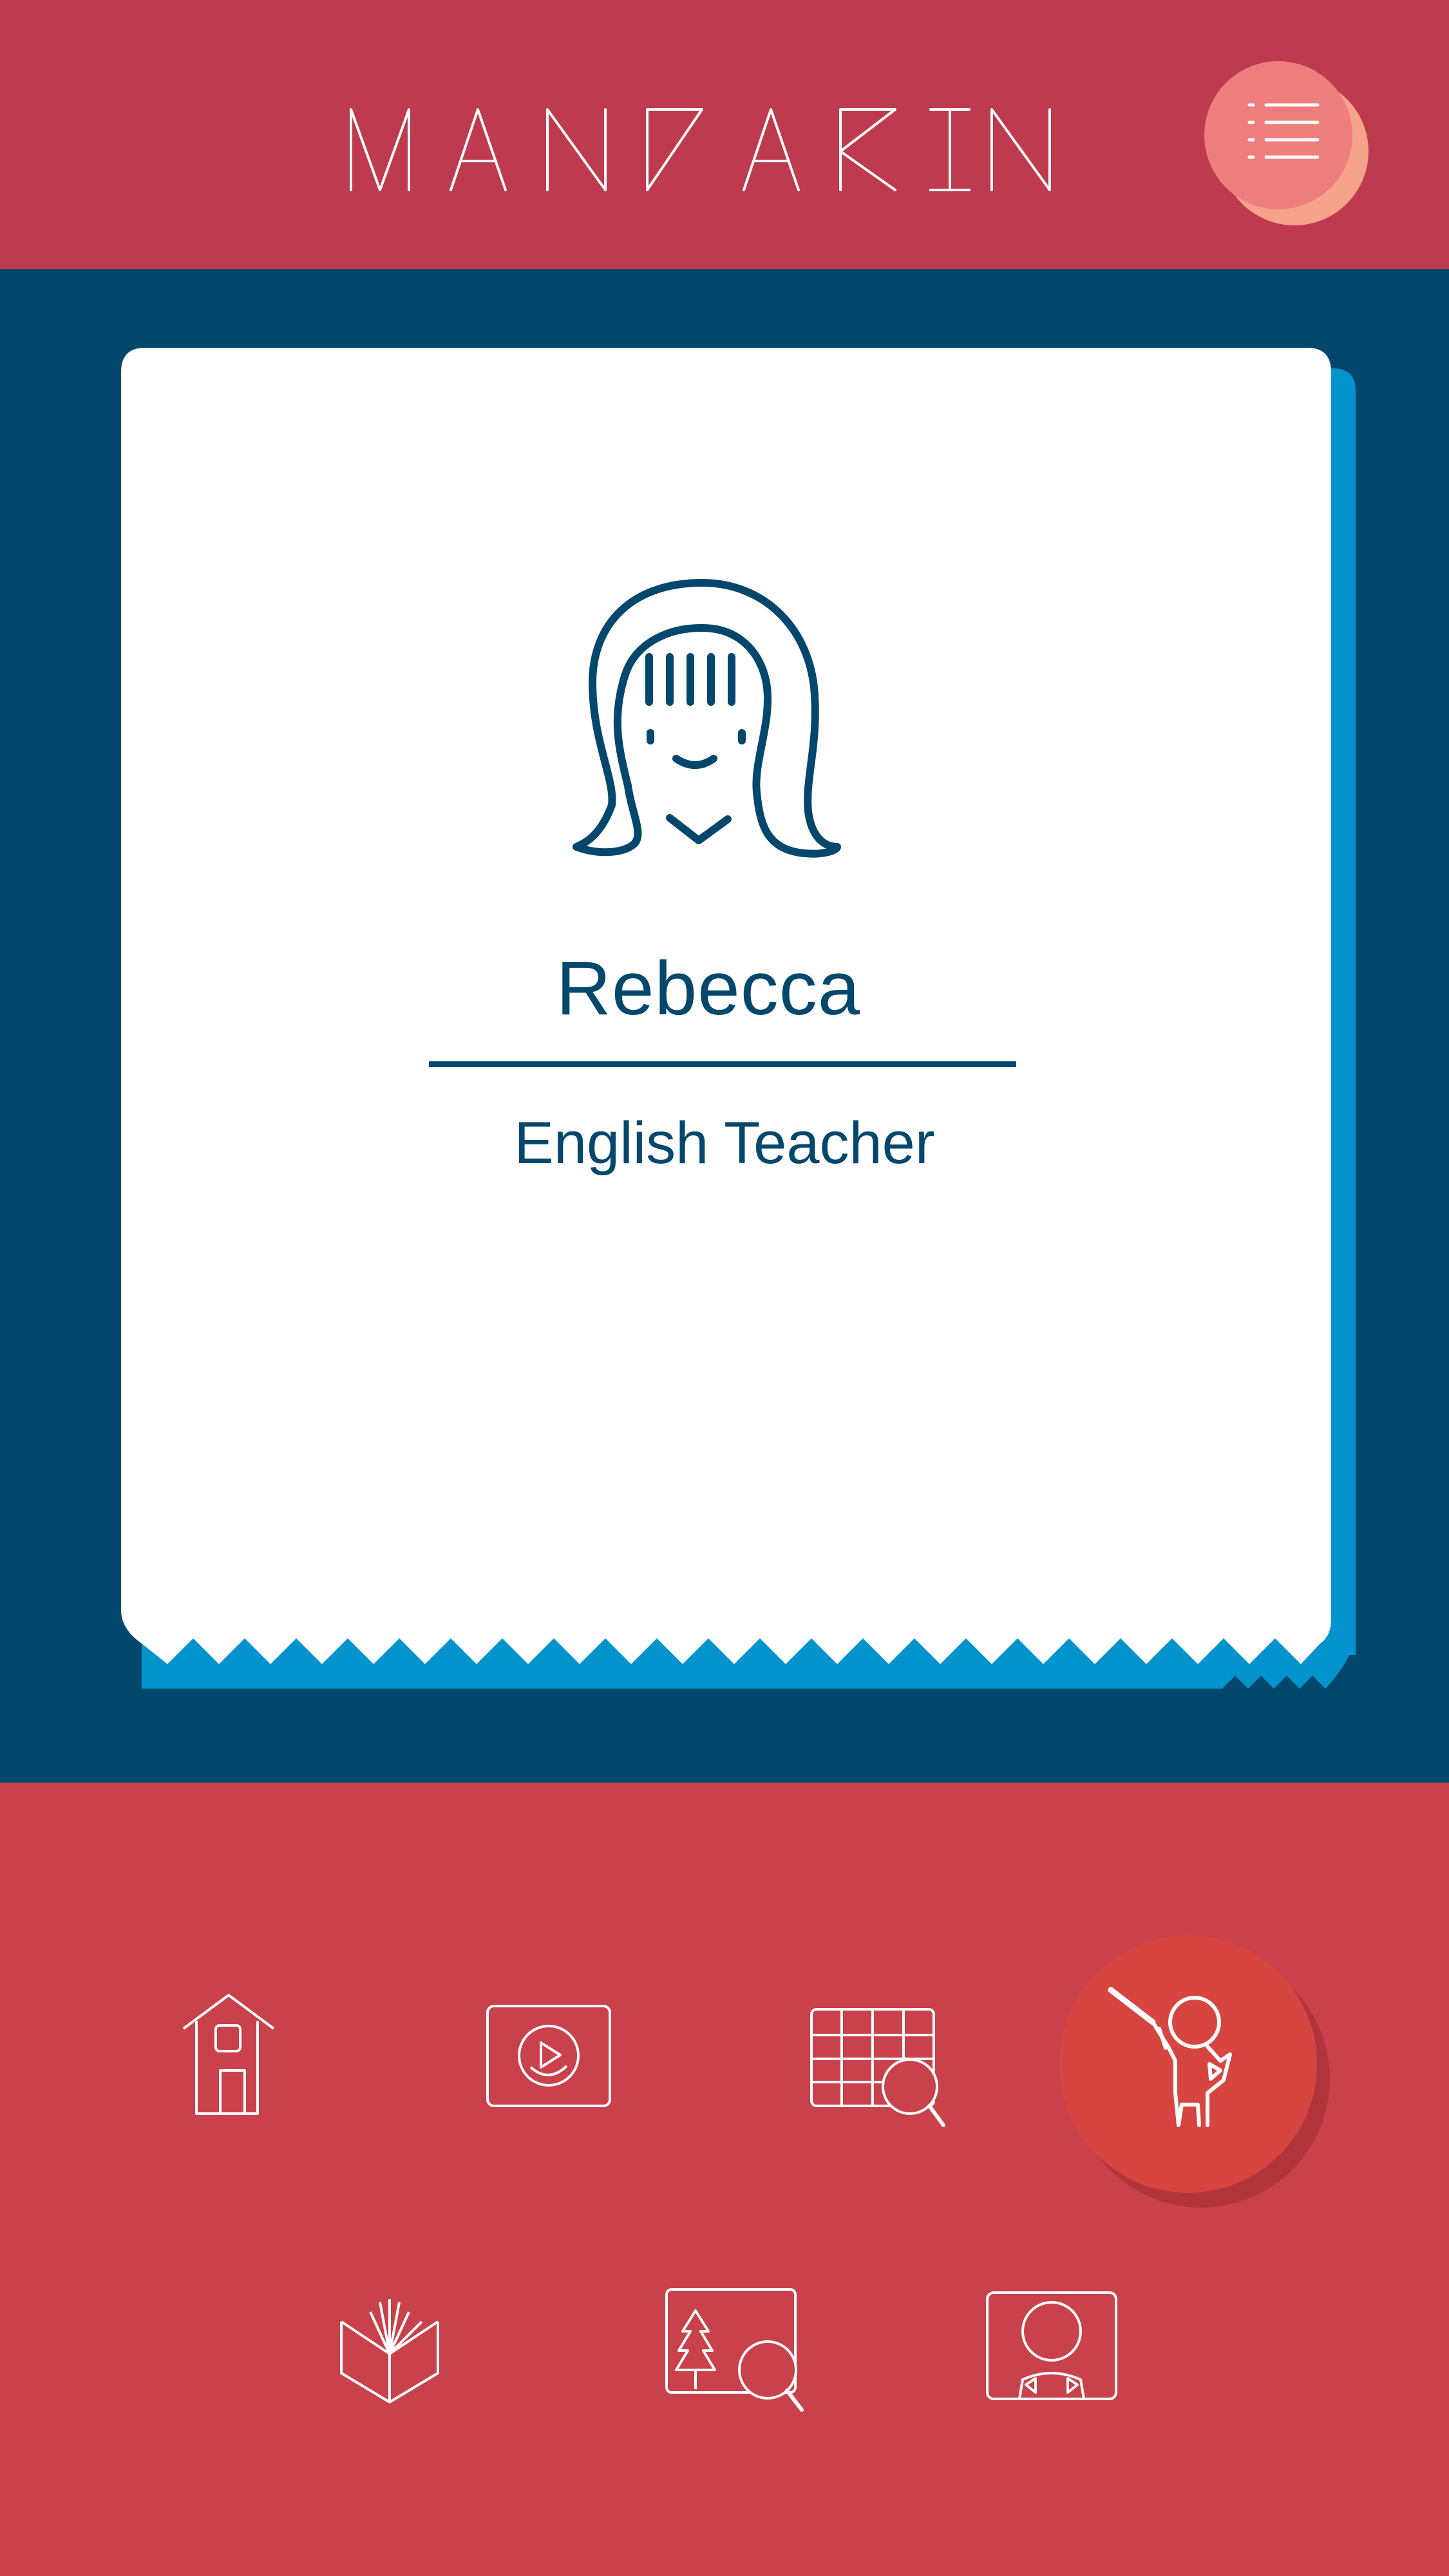  I want to click on teacher-role: English Teacher, so click(724, 1143).